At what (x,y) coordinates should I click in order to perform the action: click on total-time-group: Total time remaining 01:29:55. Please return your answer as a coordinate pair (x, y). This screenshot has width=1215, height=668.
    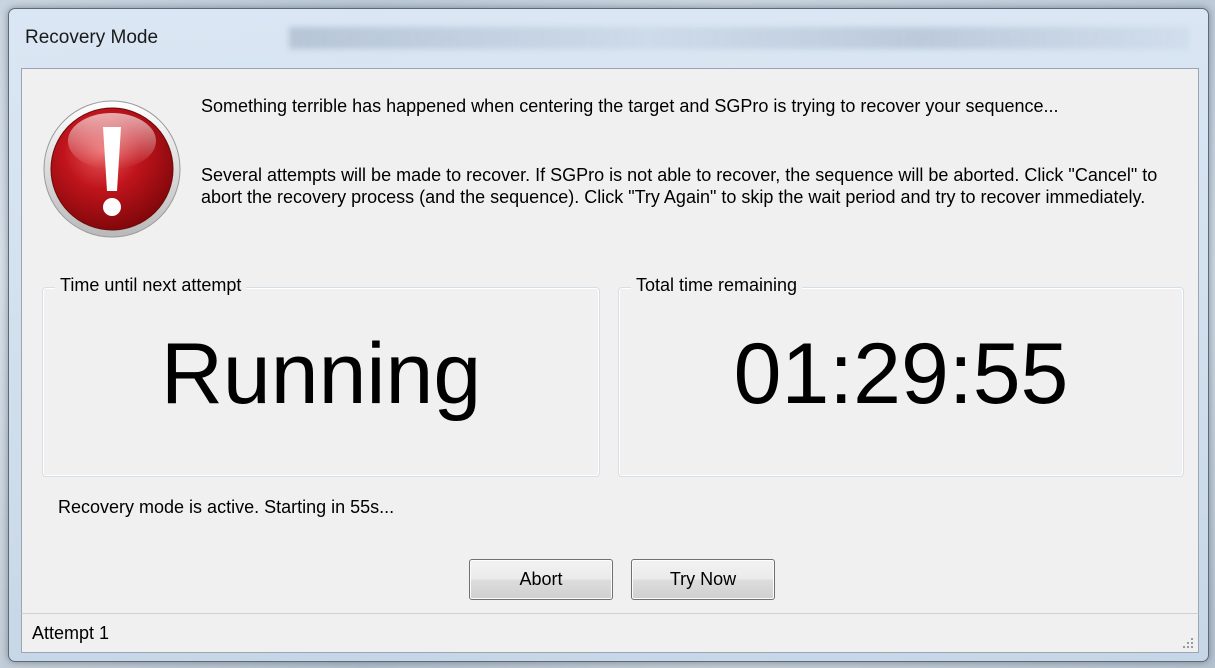
    Looking at the image, I should click on (901, 375).